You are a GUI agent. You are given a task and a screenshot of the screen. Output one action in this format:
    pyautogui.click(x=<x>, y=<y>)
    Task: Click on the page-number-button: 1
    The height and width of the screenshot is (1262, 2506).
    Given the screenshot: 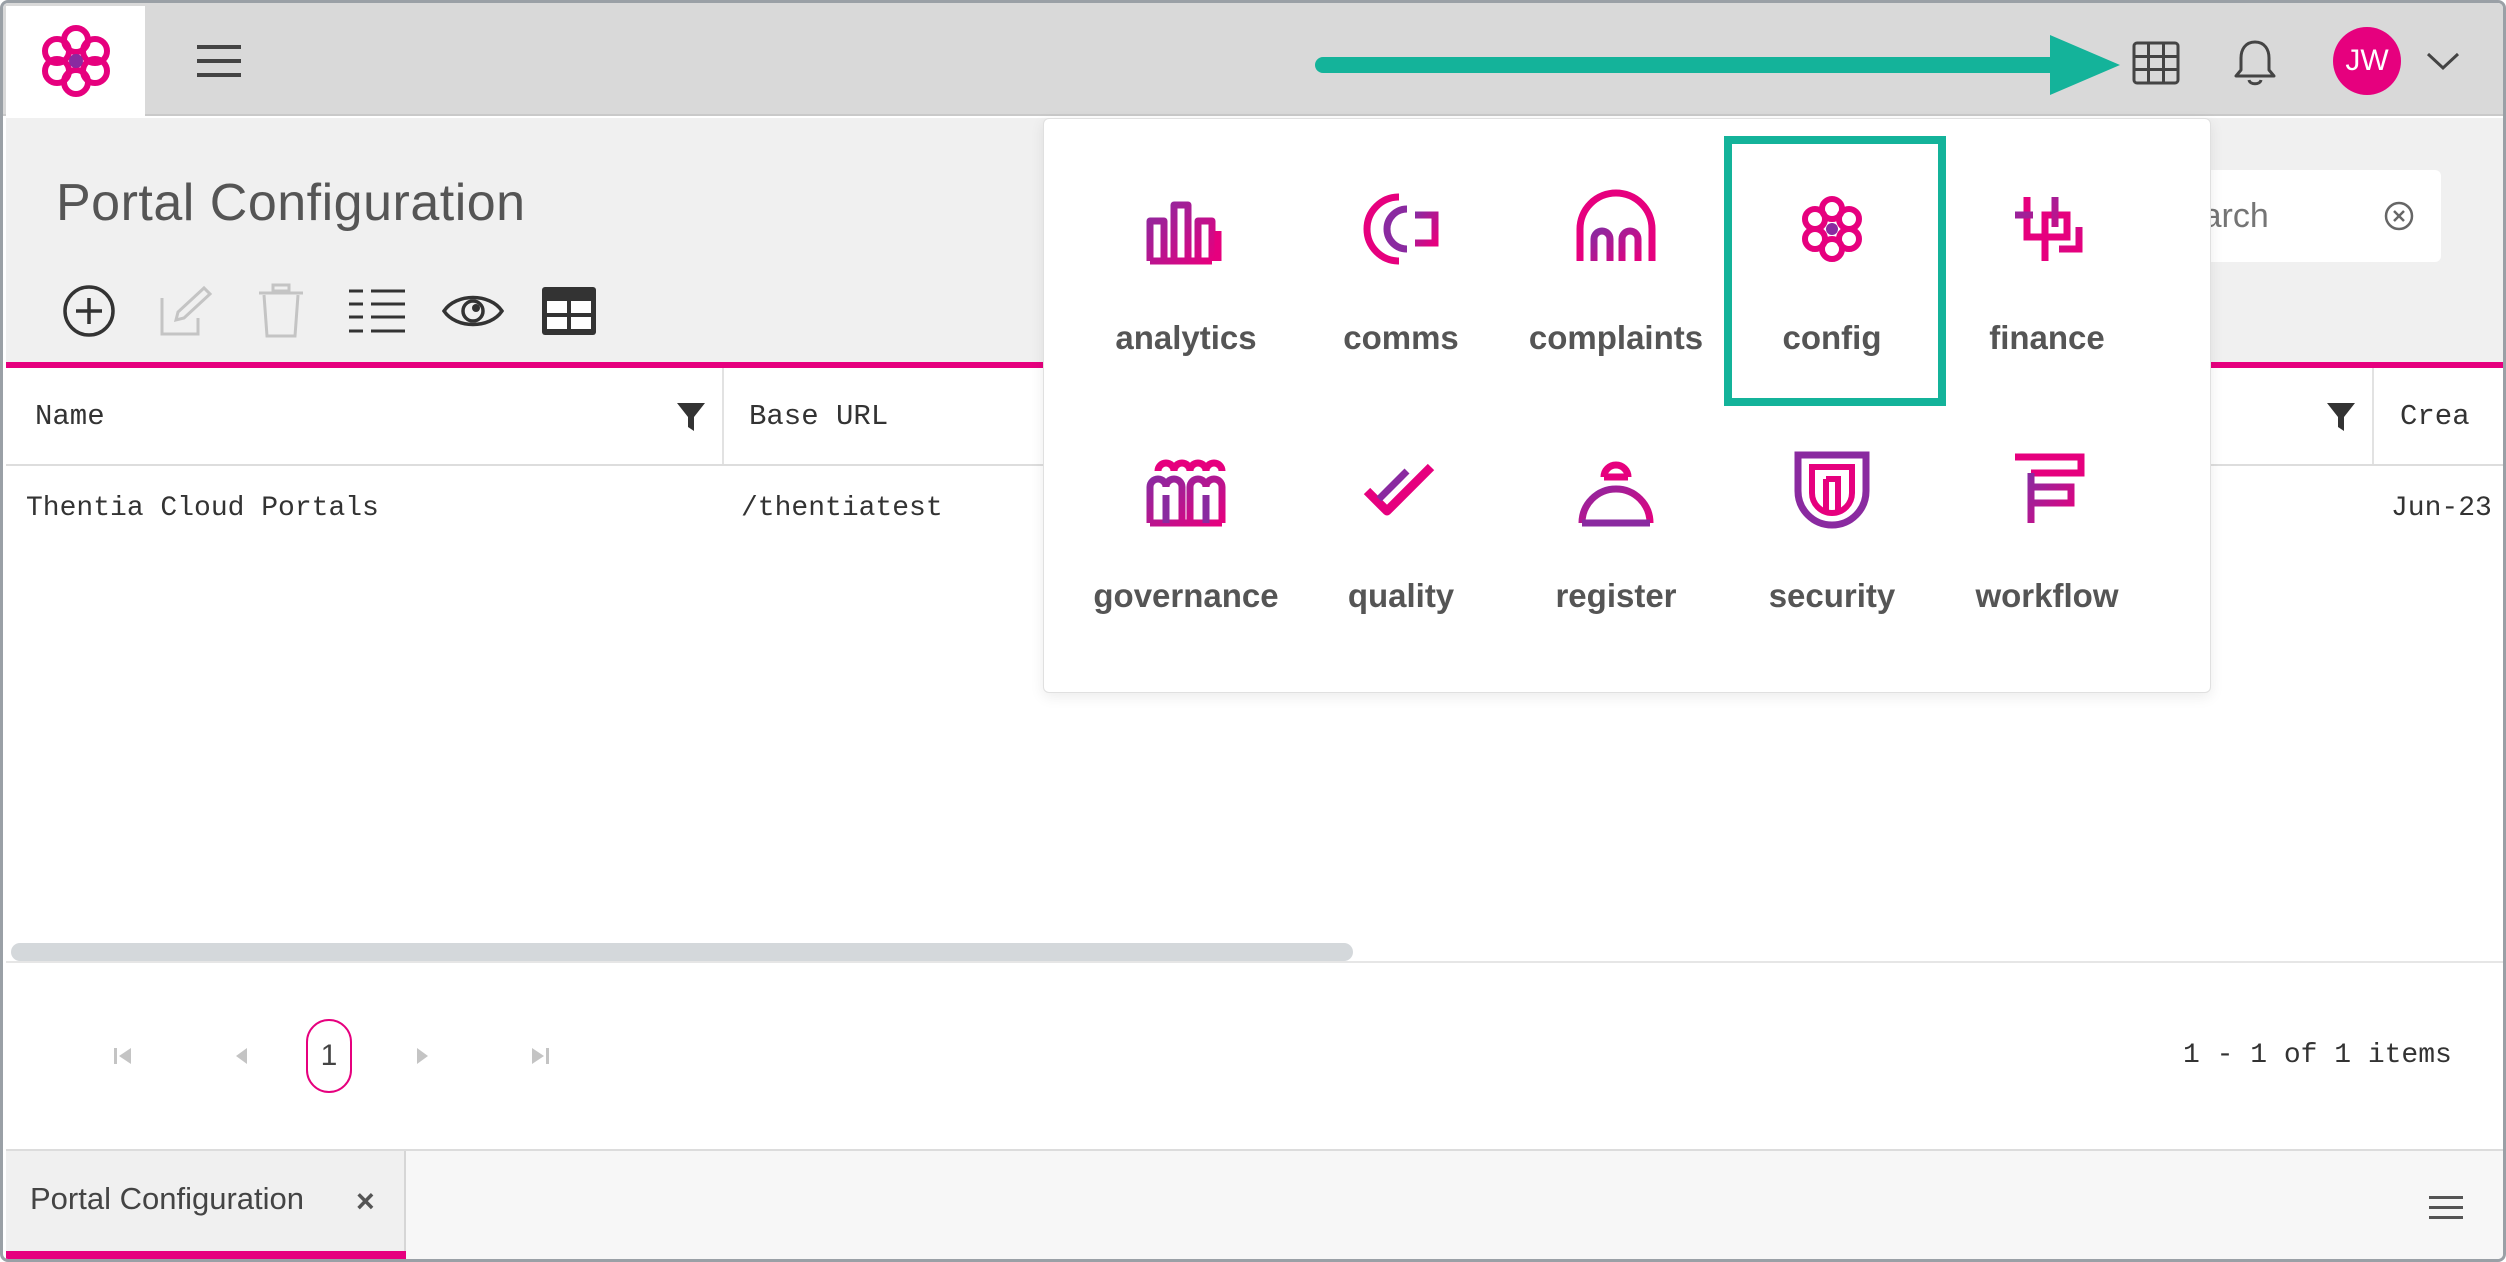 What is the action you would take?
    pyautogui.click(x=329, y=1056)
    